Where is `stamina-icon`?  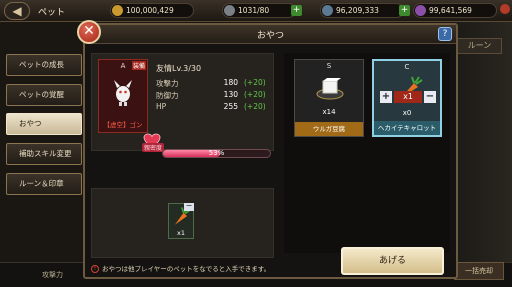
stamina-icon is located at coordinates (229, 10).